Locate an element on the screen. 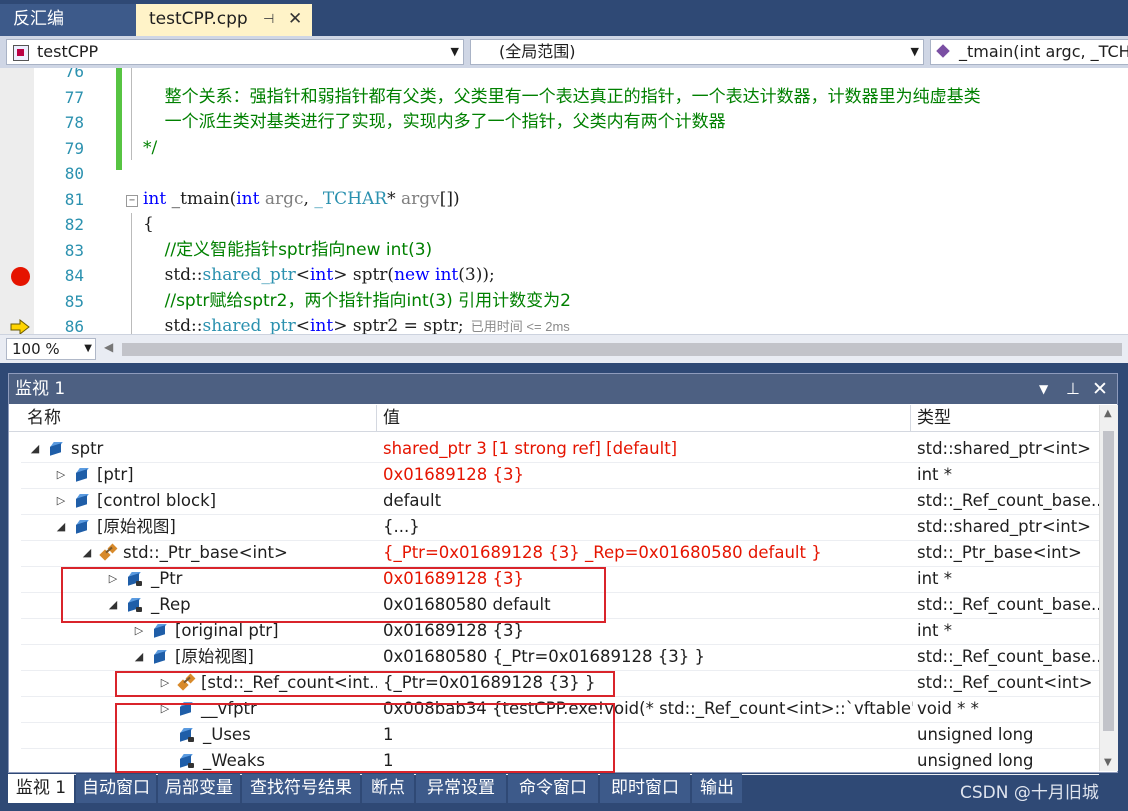 This screenshot has height=811, width=1128. function-dropdown: _tmain(int argc, _TCHAR* argv[]) is located at coordinates (1029, 52).